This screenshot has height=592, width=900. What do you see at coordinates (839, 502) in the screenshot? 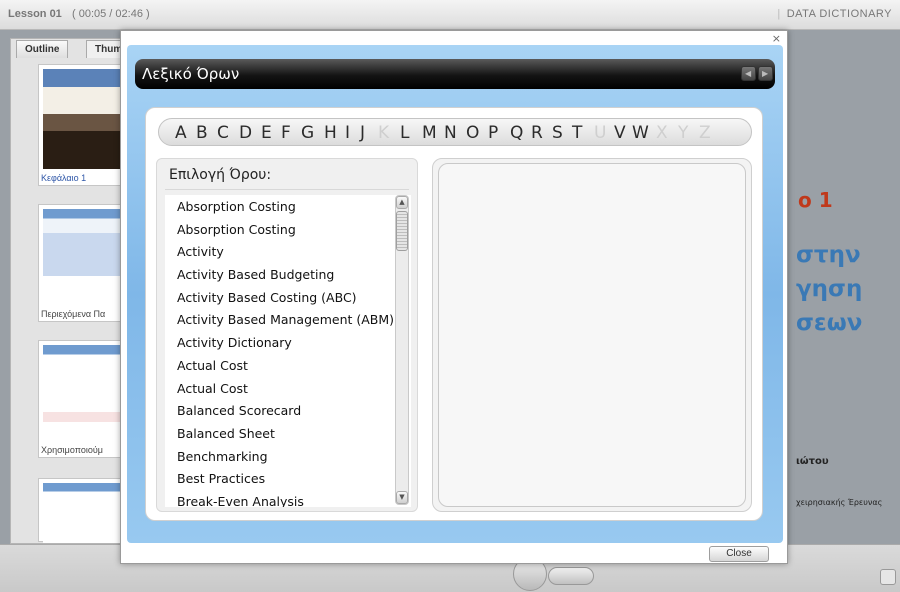
I see `slide-dept-fragment: χειρησιακής Έρευνας` at bounding box center [839, 502].